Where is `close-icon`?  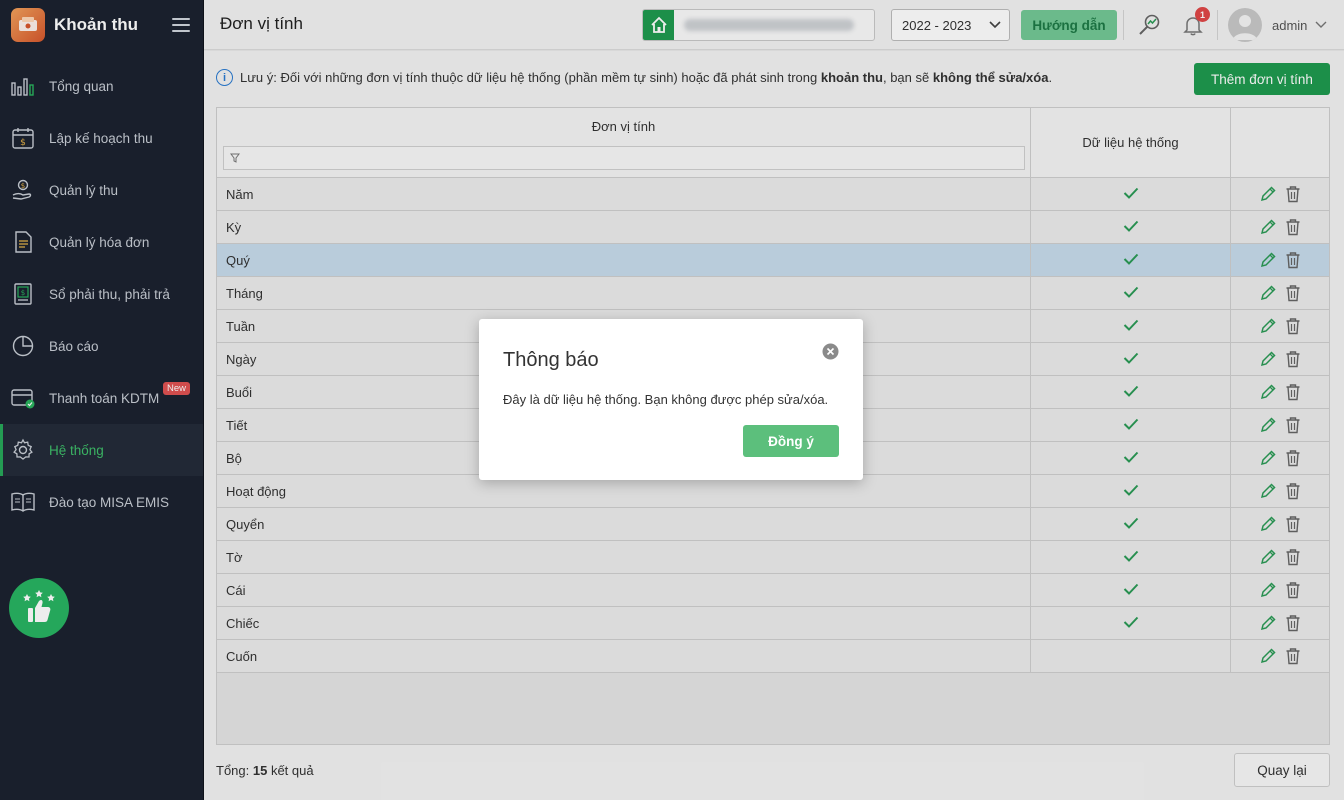
close-icon is located at coordinates (830, 351).